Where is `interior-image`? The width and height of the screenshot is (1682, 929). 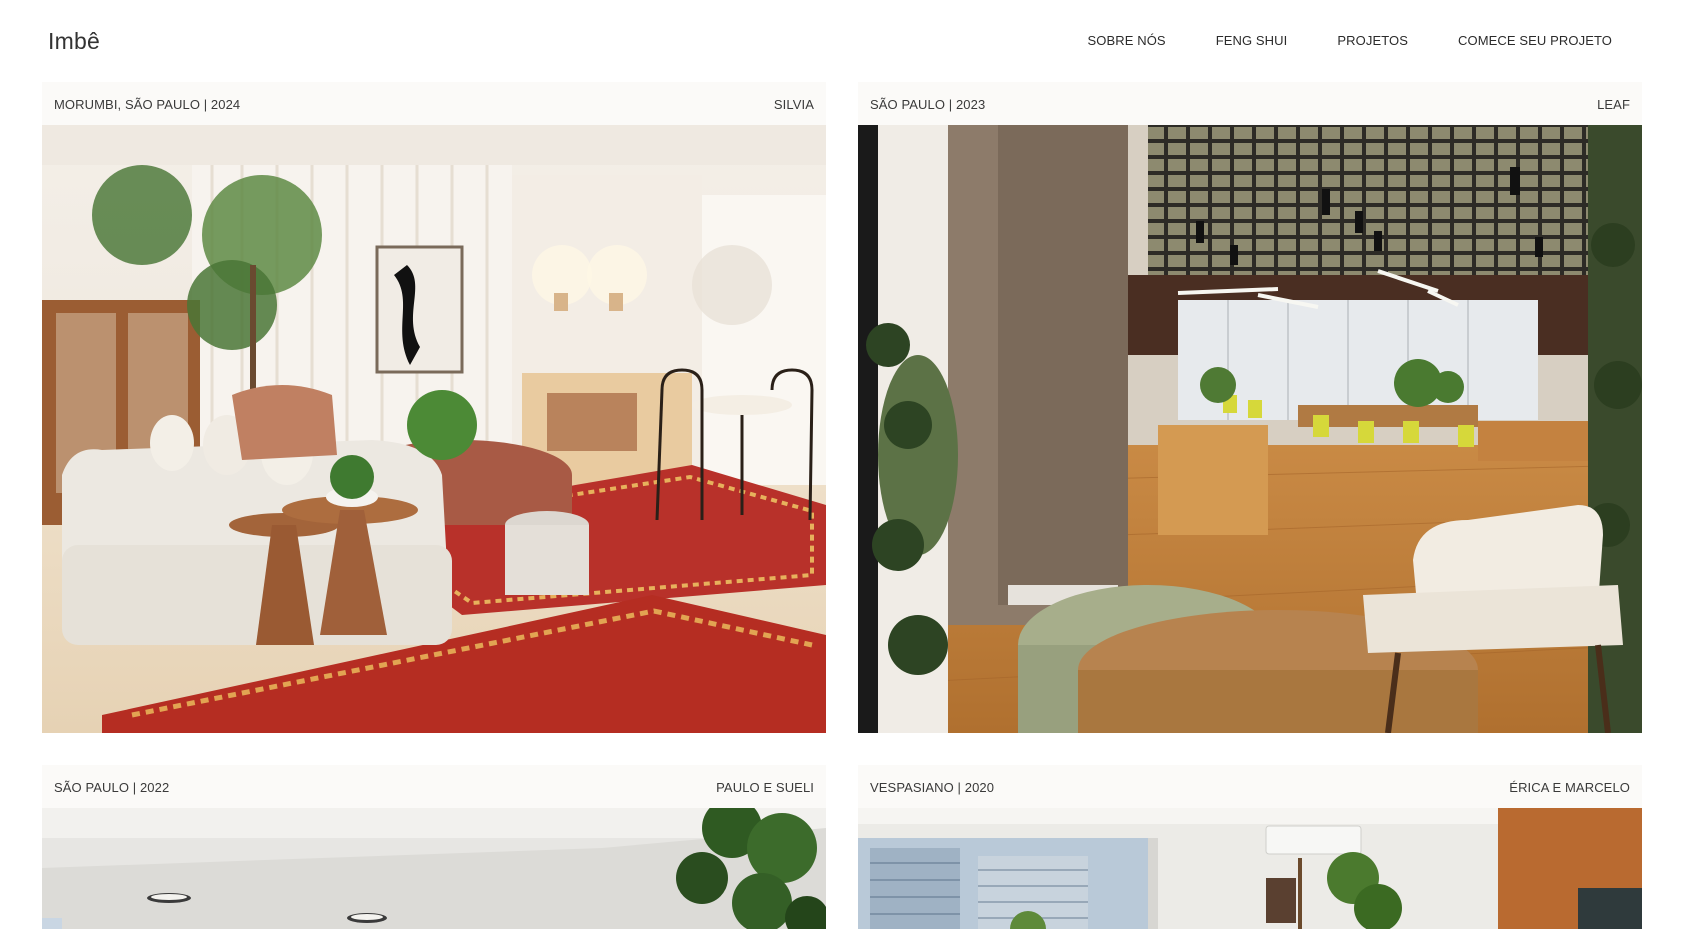
interior-image is located at coordinates (434, 868).